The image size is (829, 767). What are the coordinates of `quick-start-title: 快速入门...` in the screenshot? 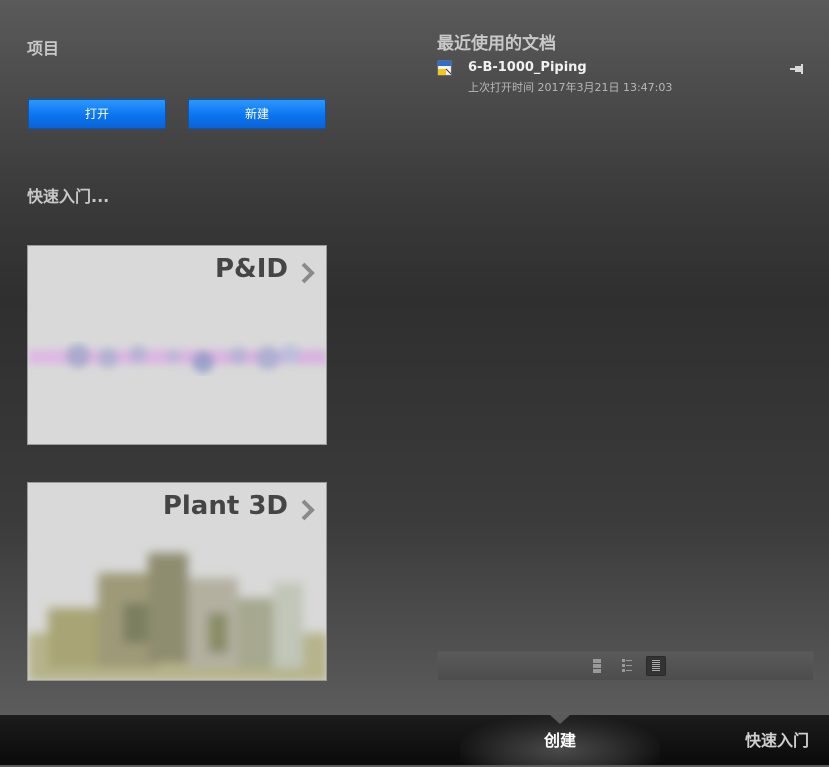 It's located at (68, 196).